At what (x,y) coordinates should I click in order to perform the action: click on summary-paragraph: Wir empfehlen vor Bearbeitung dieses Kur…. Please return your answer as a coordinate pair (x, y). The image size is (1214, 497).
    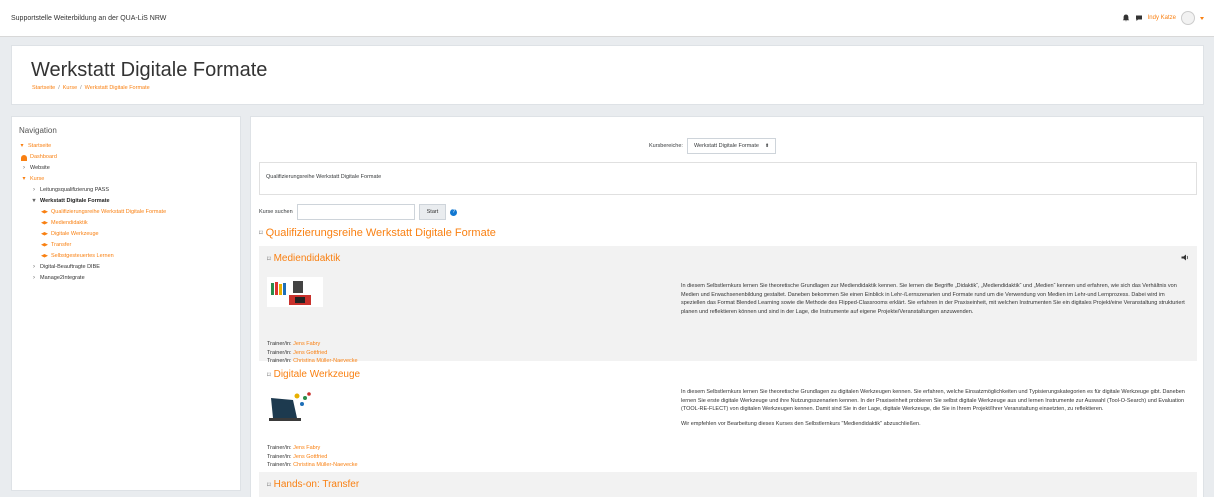
    Looking at the image, I should click on (801, 423).